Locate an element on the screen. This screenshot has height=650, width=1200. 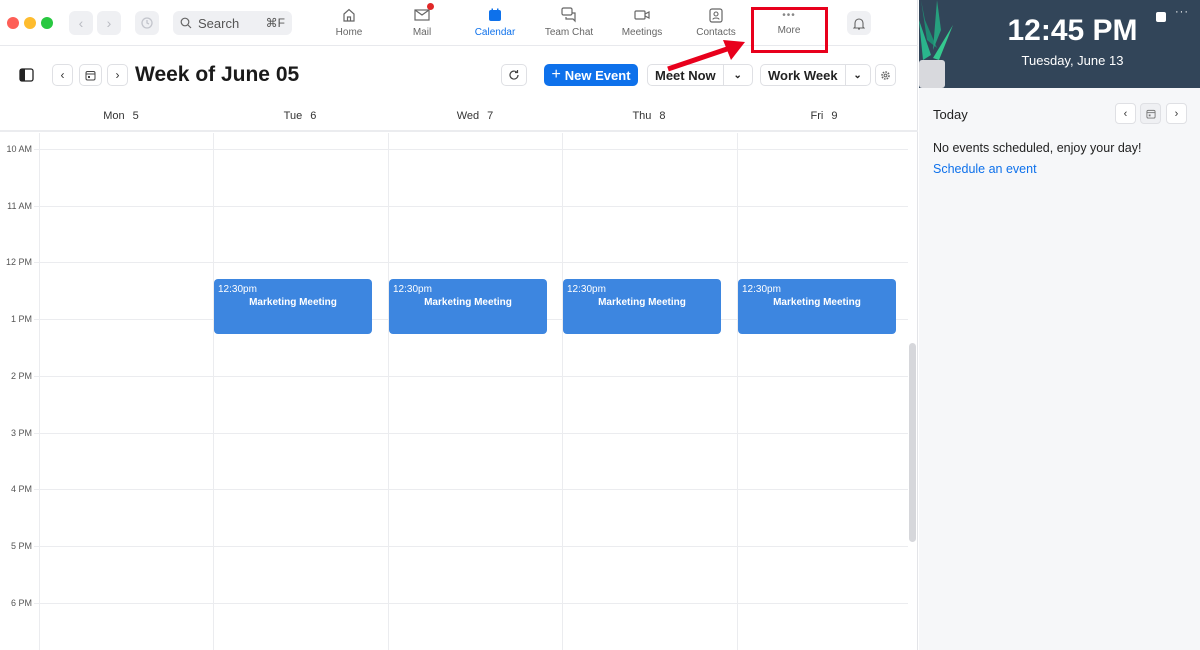
search-label: Search is located at coordinates (219, 23).